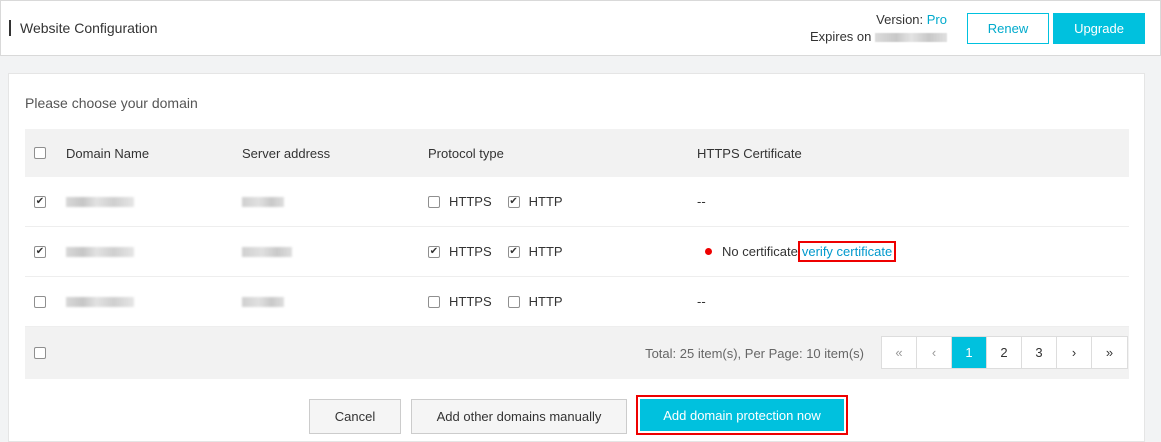 The height and width of the screenshot is (442, 1161). What do you see at coordinates (1109, 352) in the screenshot?
I see `last-page-button: »` at bounding box center [1109, 352].